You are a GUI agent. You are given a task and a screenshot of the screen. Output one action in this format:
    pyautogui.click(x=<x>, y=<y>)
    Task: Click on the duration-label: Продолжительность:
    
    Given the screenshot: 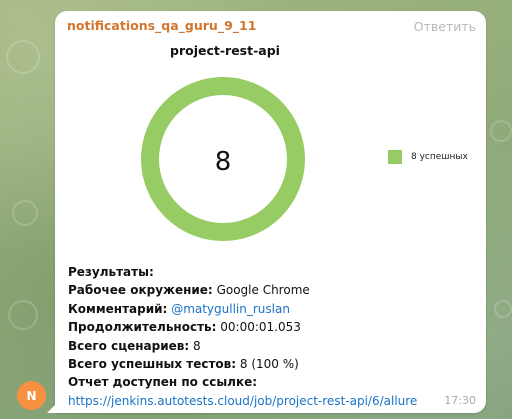 What is the action you would take?
    pyautogui.click(x=142, y=327)
    